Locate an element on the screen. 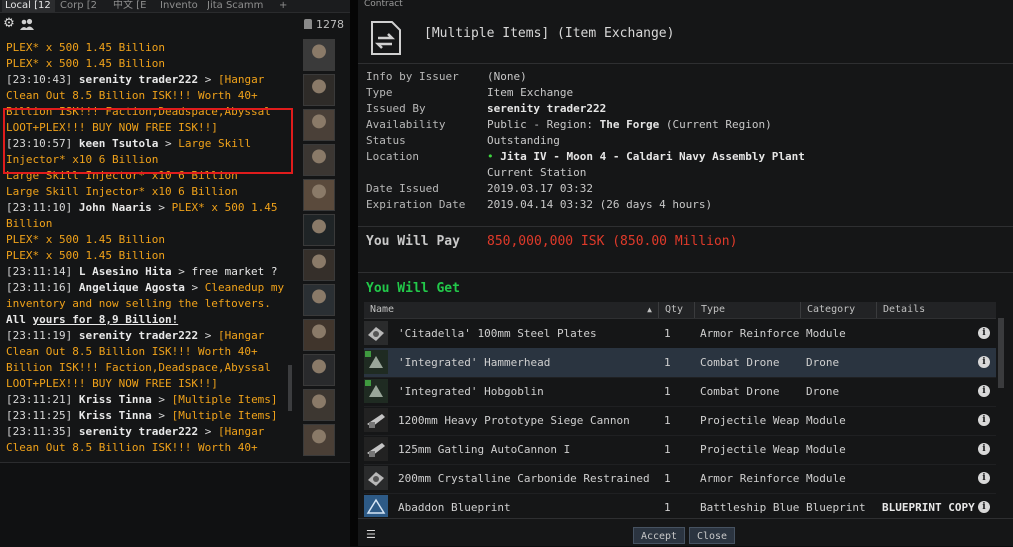 Image resolution: width=1013 pixels, height=547 pixels. col-category: Category is located at coordinates (838, 310).